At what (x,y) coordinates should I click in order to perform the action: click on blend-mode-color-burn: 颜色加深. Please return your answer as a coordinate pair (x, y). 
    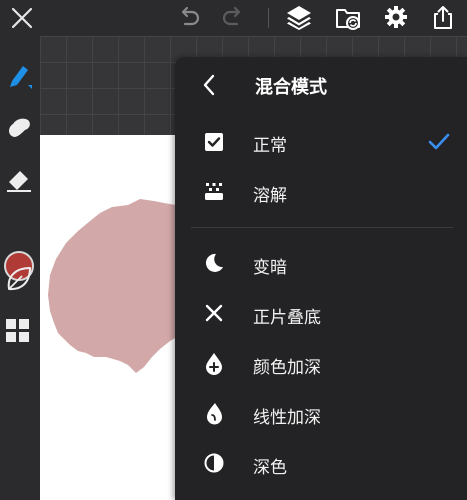
    Looking at the image, I should click on (321, 364).